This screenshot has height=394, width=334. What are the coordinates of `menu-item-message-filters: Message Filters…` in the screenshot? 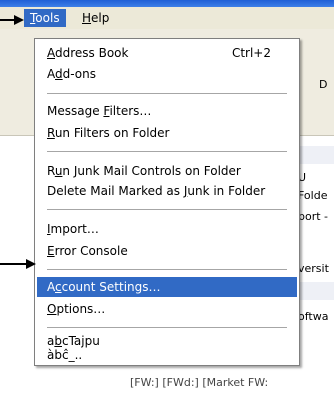 It's located at (167, 111).